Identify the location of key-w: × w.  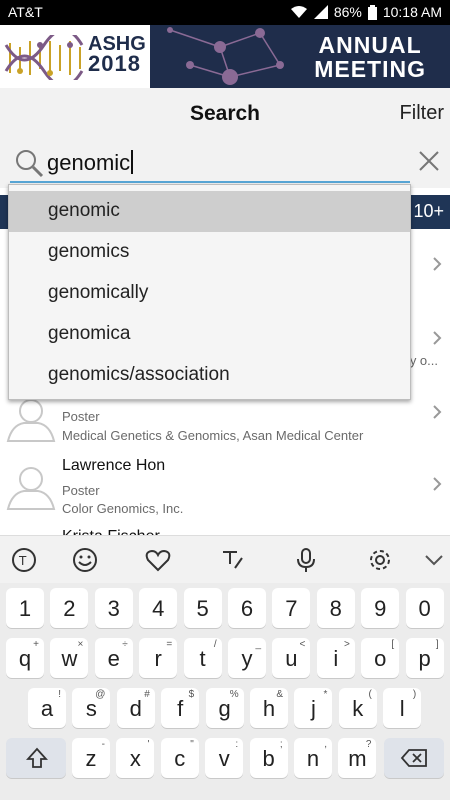
(69, 658).